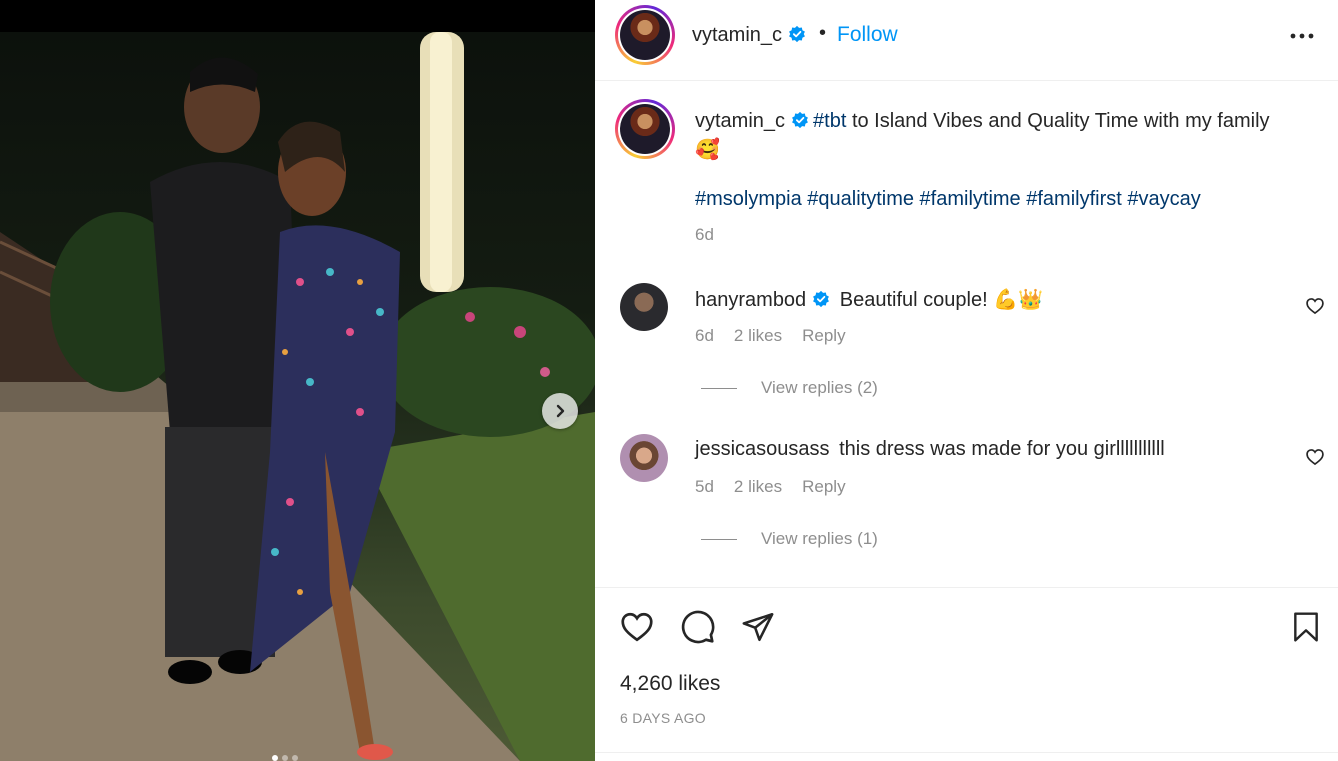 The image size is (1338, 761). I want to click on hashtag-link: #vaycay, so click(1163, 199).